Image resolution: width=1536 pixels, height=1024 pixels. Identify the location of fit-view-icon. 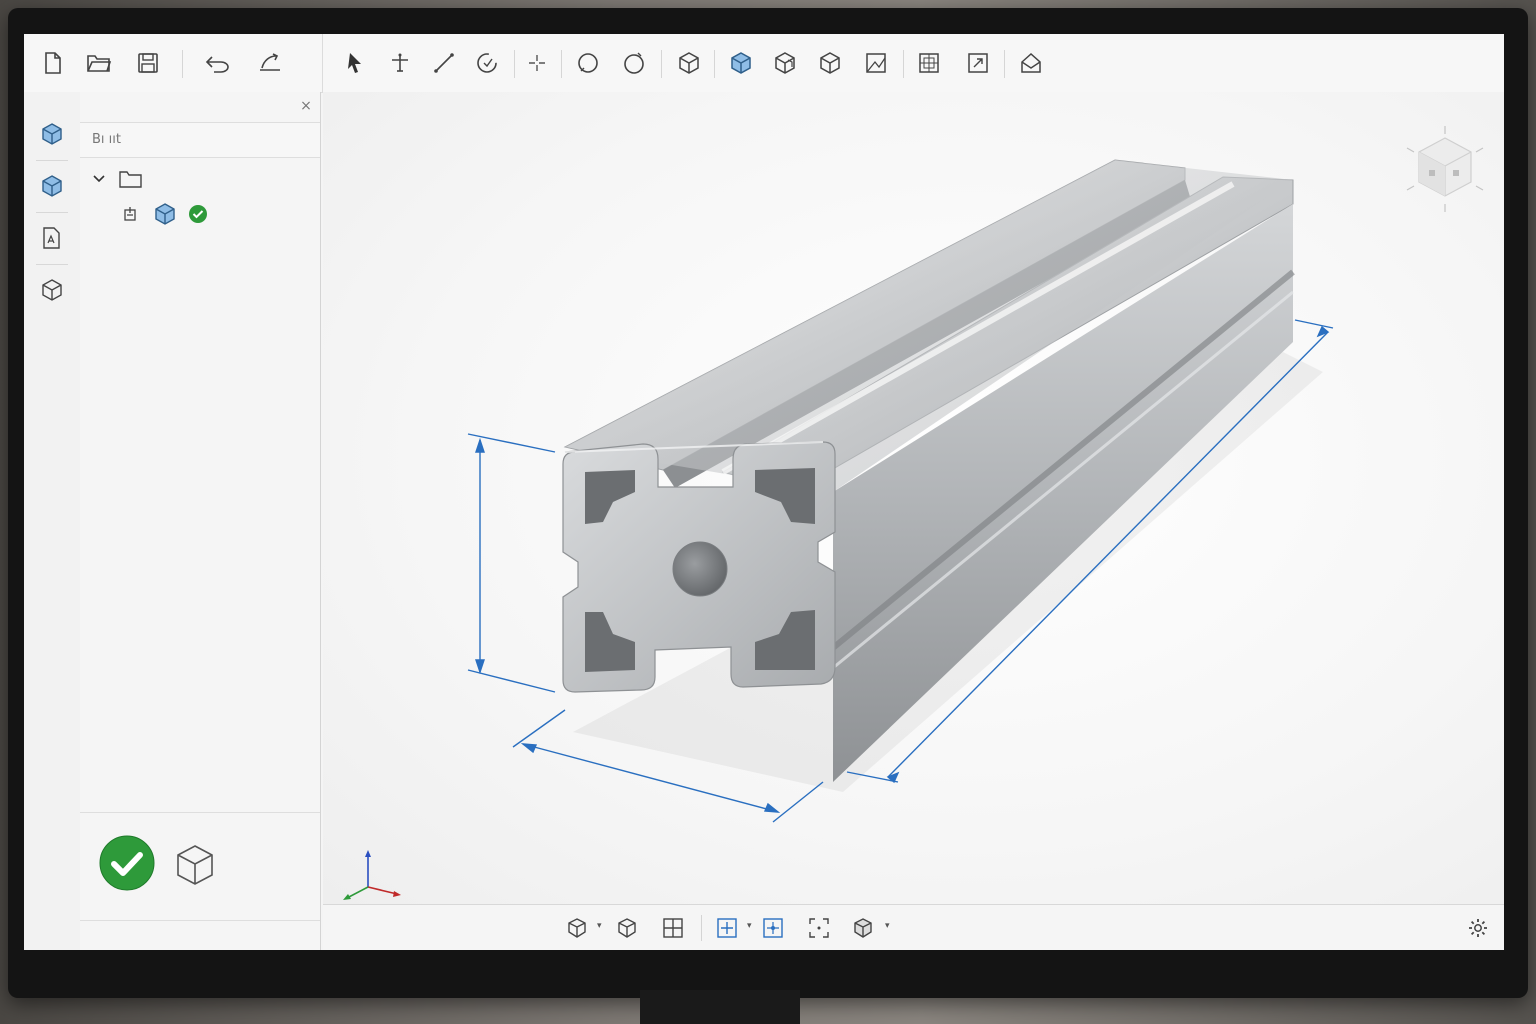
(978, 63).